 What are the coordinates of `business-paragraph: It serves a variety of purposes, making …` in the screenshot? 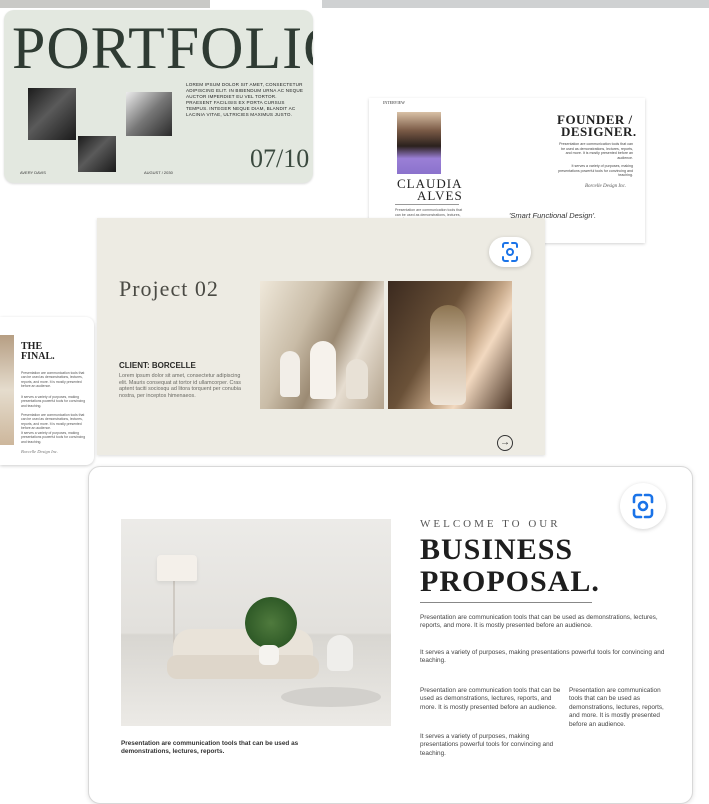 It's located at (542, 657).